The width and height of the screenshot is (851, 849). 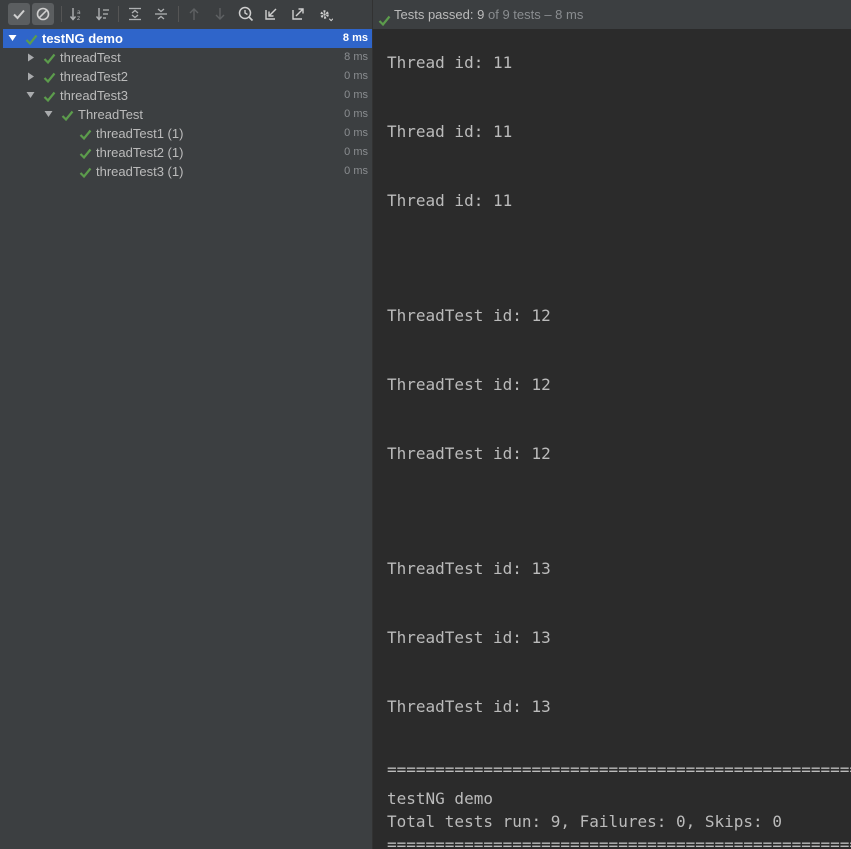 What do you see at coordinates (82, 38) in the screenshot?
I see `tree-row-label: testNG demo` at bounding box center [82, 38].